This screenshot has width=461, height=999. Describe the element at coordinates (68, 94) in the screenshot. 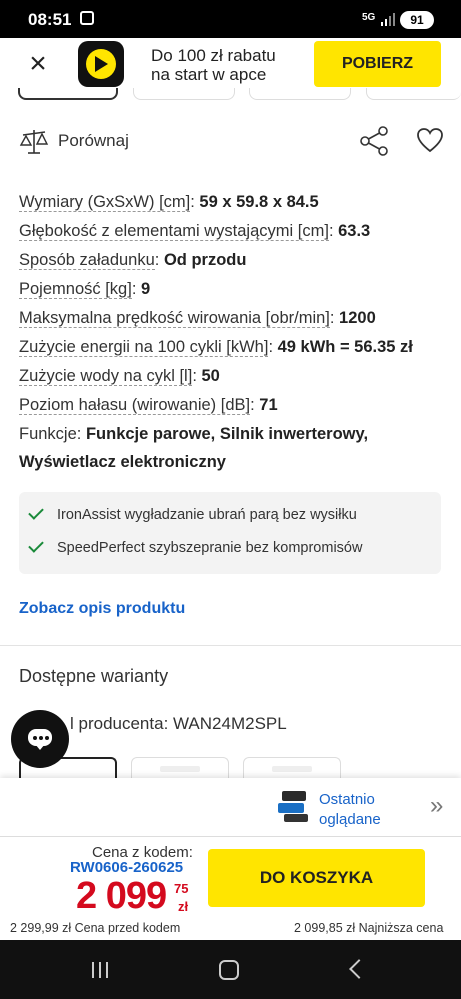

I see `tab-peek-selected` at that location.